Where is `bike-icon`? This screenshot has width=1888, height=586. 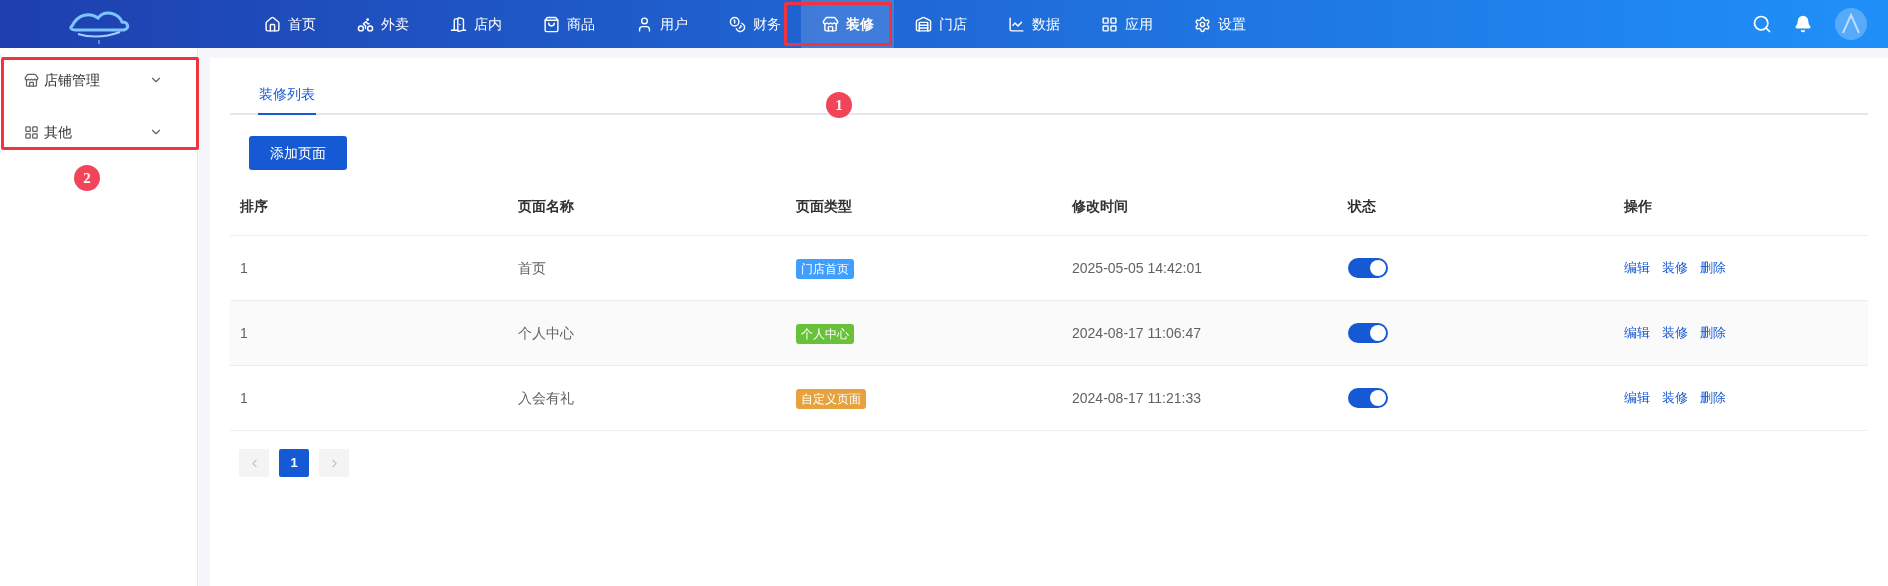 bike-icon is located at coordinates (365, 24).